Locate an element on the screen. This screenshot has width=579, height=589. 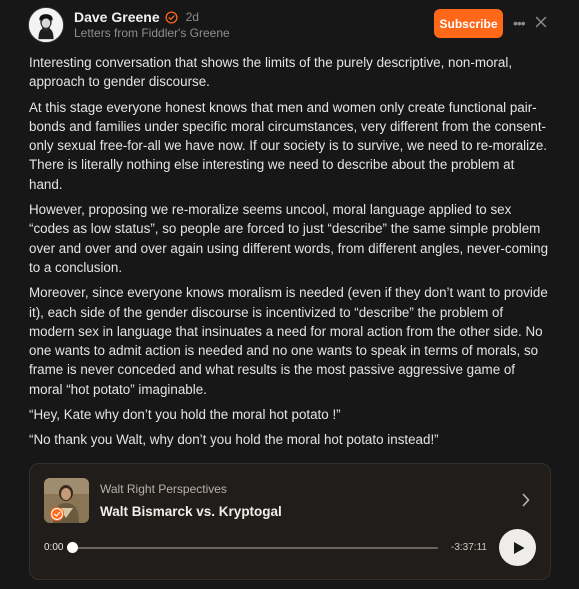
play-icon is located at coordinates (519, 547).